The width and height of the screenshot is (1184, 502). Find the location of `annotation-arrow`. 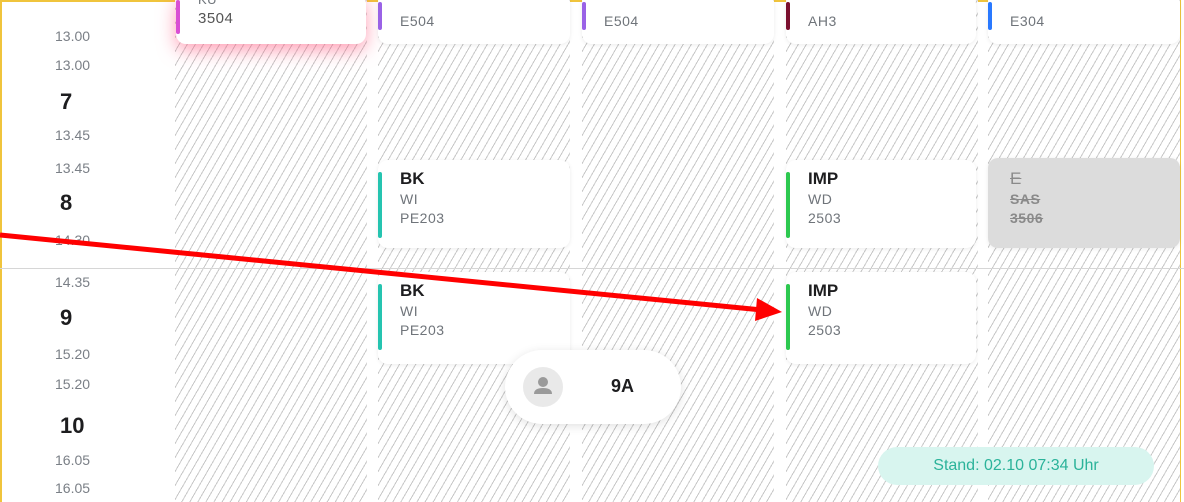

annotation-arrow is located at coordinates (391, 276).